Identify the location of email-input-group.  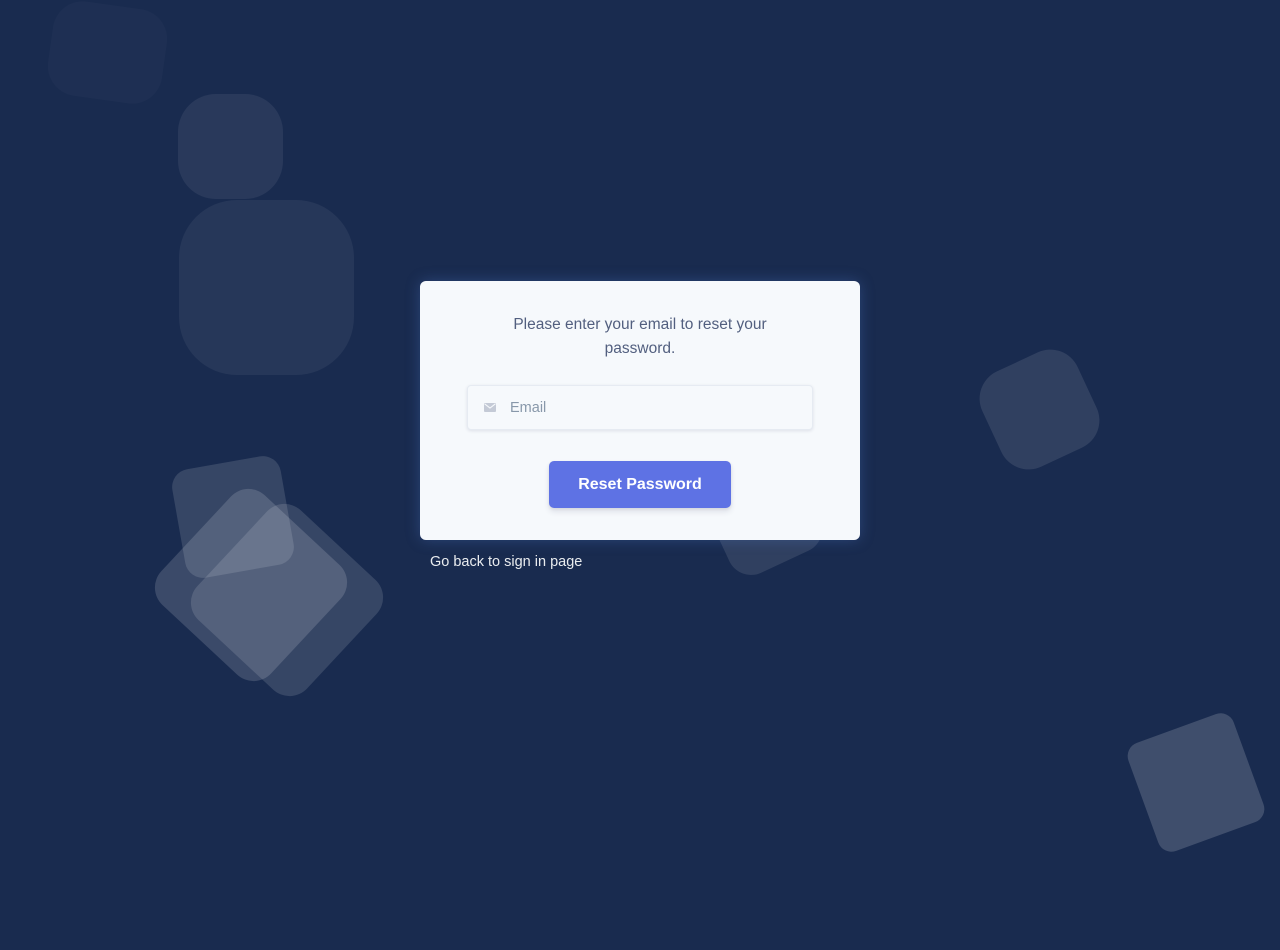
(640, 407).